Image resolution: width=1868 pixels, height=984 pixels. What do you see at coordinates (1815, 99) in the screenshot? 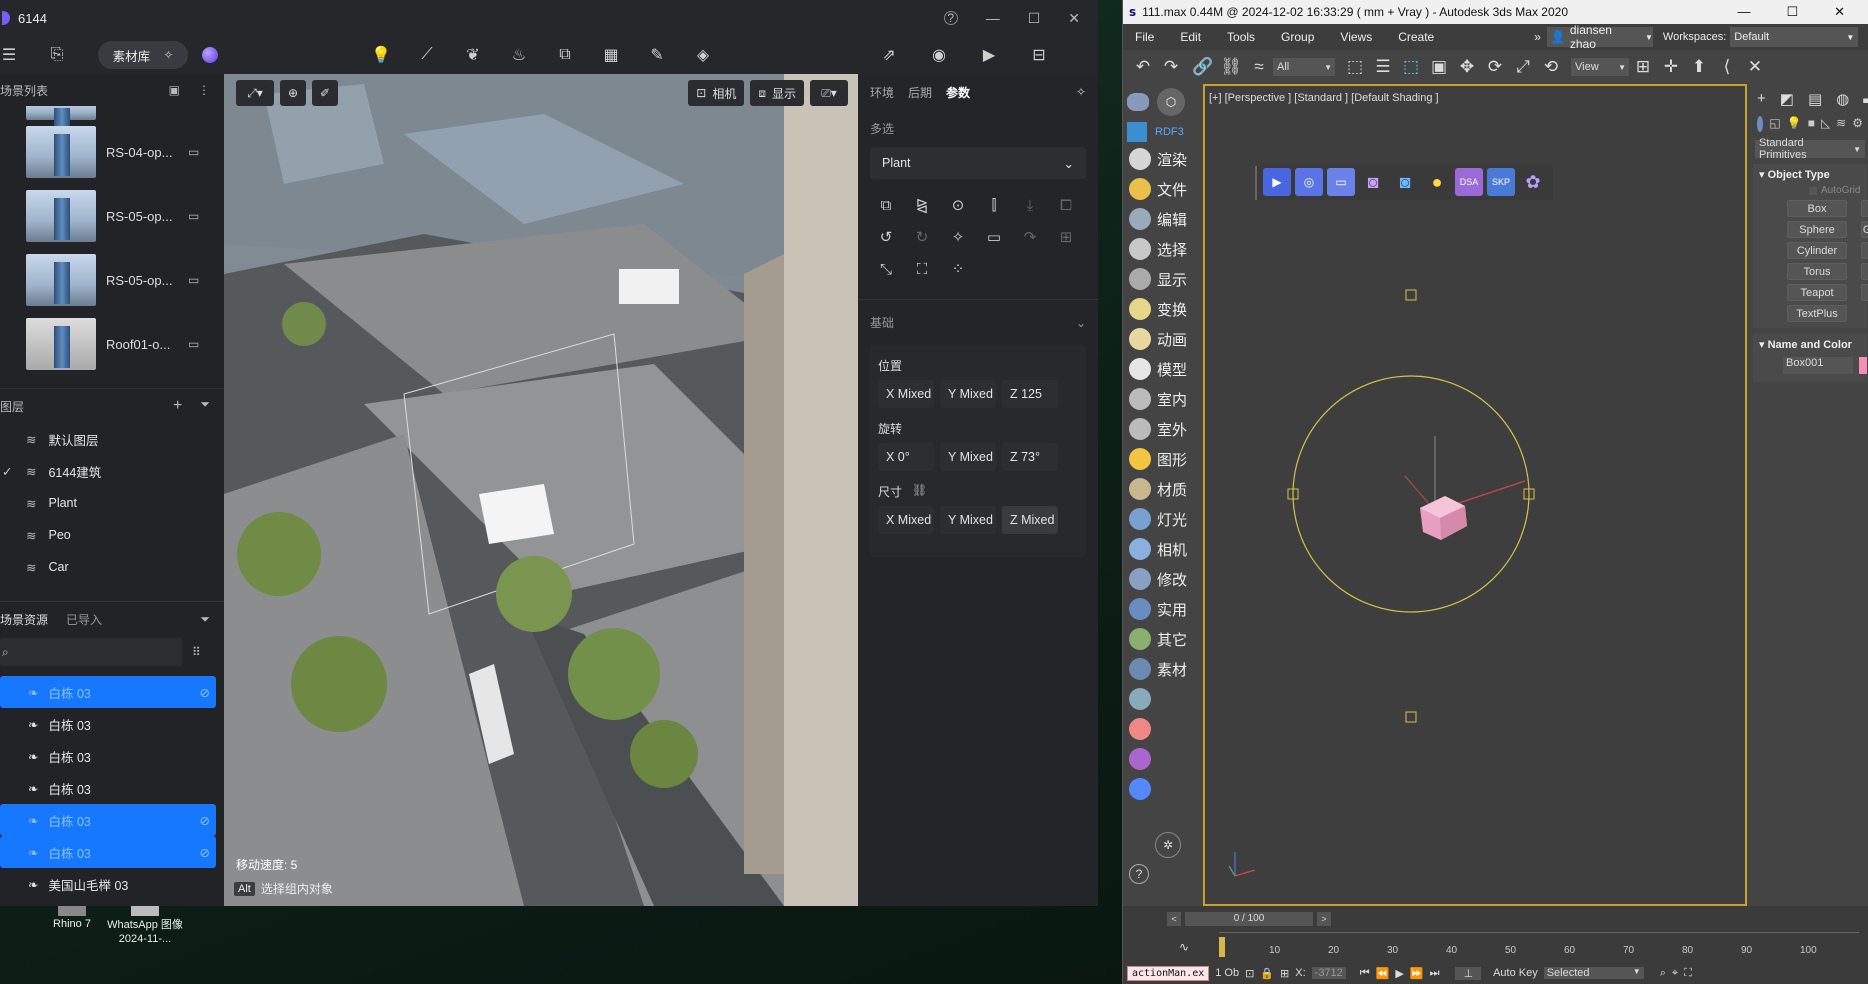
I see `hierarchy-tab-icon: ▤` at bounding box center [1815, 99].